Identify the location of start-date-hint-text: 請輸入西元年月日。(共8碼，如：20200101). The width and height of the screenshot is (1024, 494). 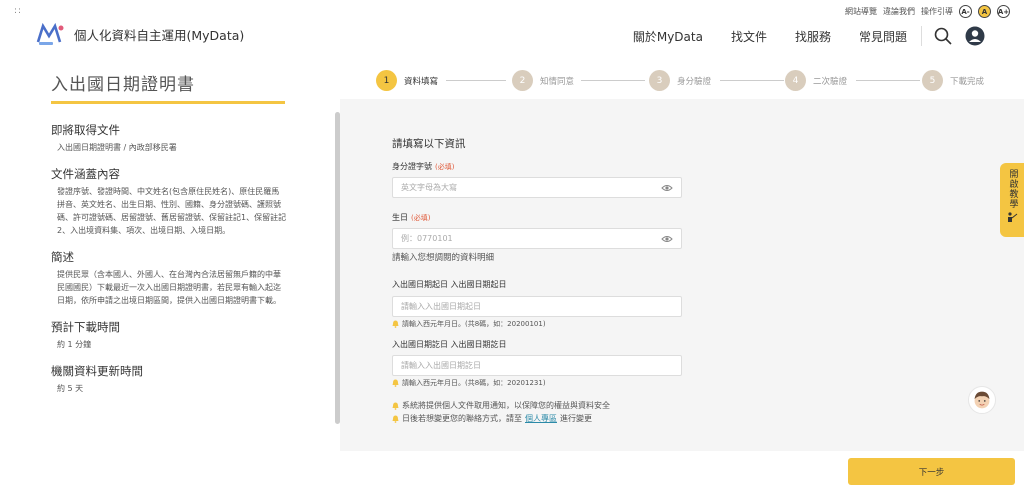
(474, 324).